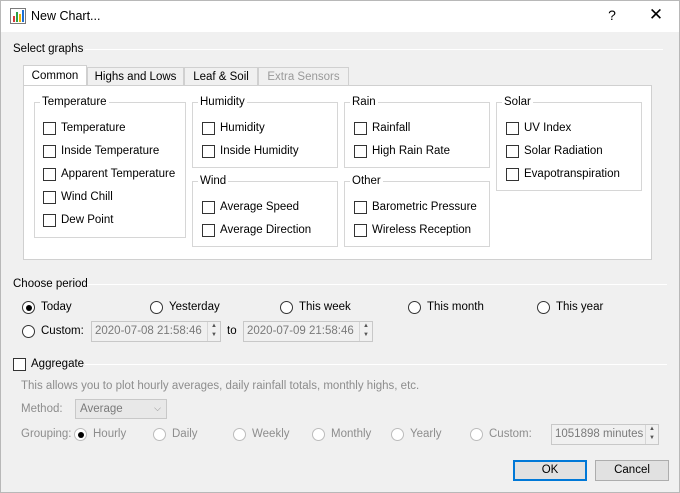 The width and height of the screenshot is (680, 493). What do you see at coordinates (426, 434) in the screenshot?
I see `grouping-yearly-label: Yearly` at bounding box center [426, 434].